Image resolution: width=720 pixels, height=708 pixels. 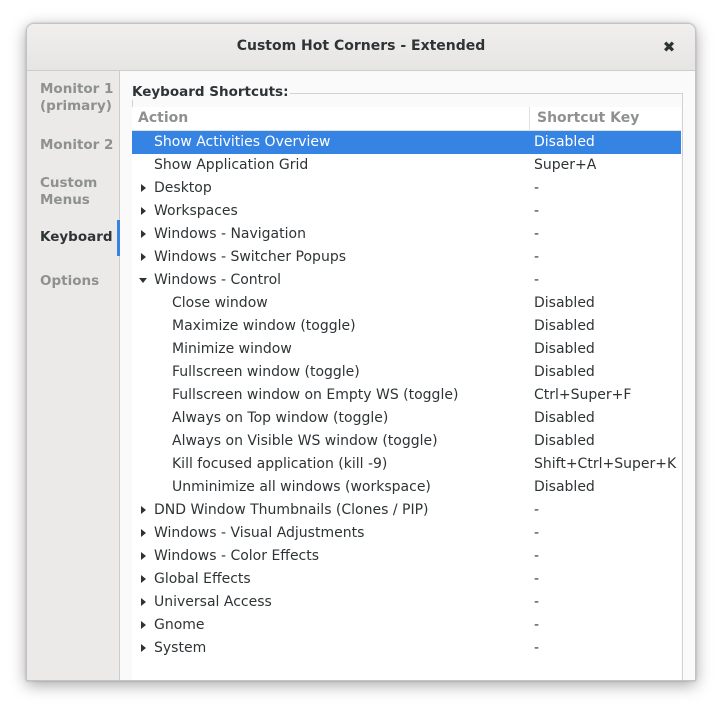 What do you see at coordinates (73, 281) in the screenshot?
I see `sidebar-item-options: Options` at bounding box center [73, 281].